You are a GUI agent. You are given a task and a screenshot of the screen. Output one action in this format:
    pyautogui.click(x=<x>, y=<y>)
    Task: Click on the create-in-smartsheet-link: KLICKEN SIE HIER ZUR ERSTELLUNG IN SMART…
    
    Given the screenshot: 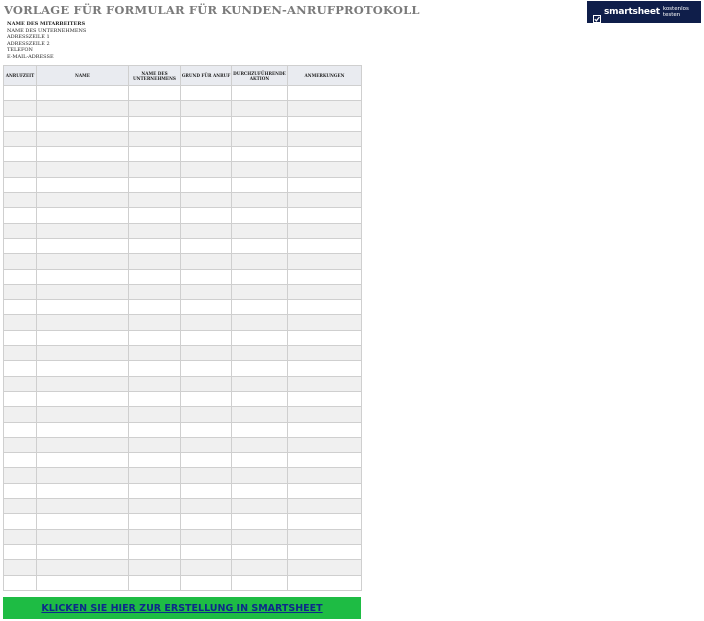 What is the action you would take?
    pyautogui.click(x=181, y=608)
    